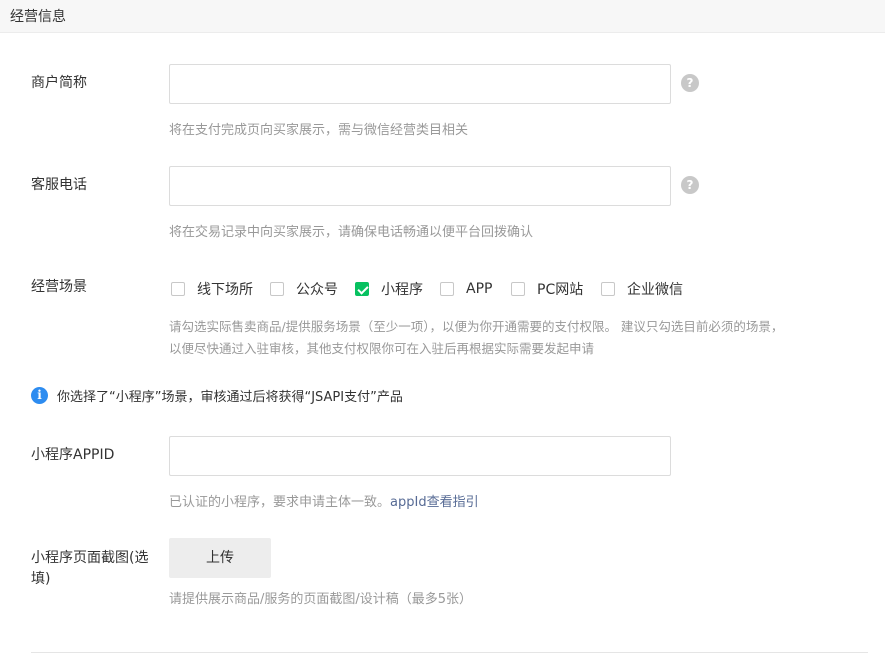 The height and width of the screenshot is (667, 885). What do you see at coordinates (434, 502) in the screenshot?
I see `appid-guide-link: appId查看指引` at bounding box center [434, 502].